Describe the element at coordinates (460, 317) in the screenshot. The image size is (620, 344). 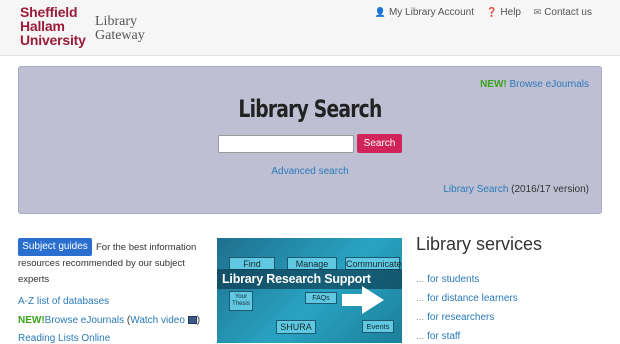
I see `service-link: for researchers` at that location.